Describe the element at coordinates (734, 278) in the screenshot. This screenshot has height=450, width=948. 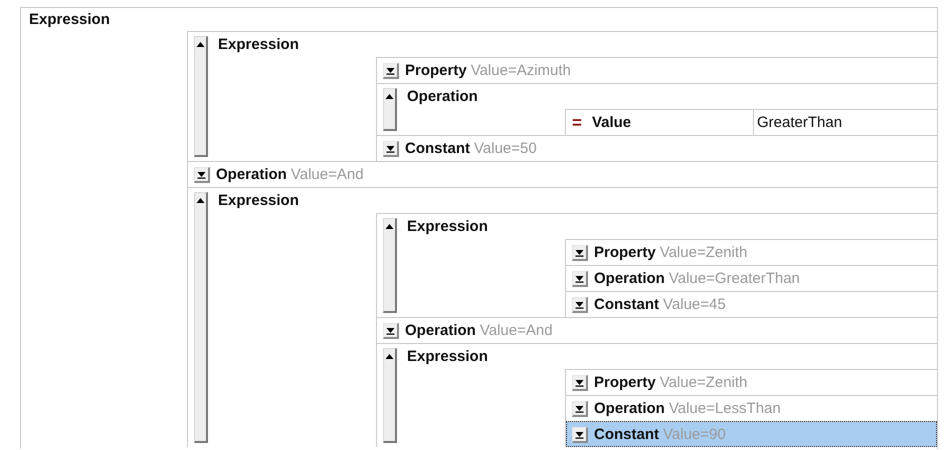
I see `node-value: Value=GreaterThan` at that location.